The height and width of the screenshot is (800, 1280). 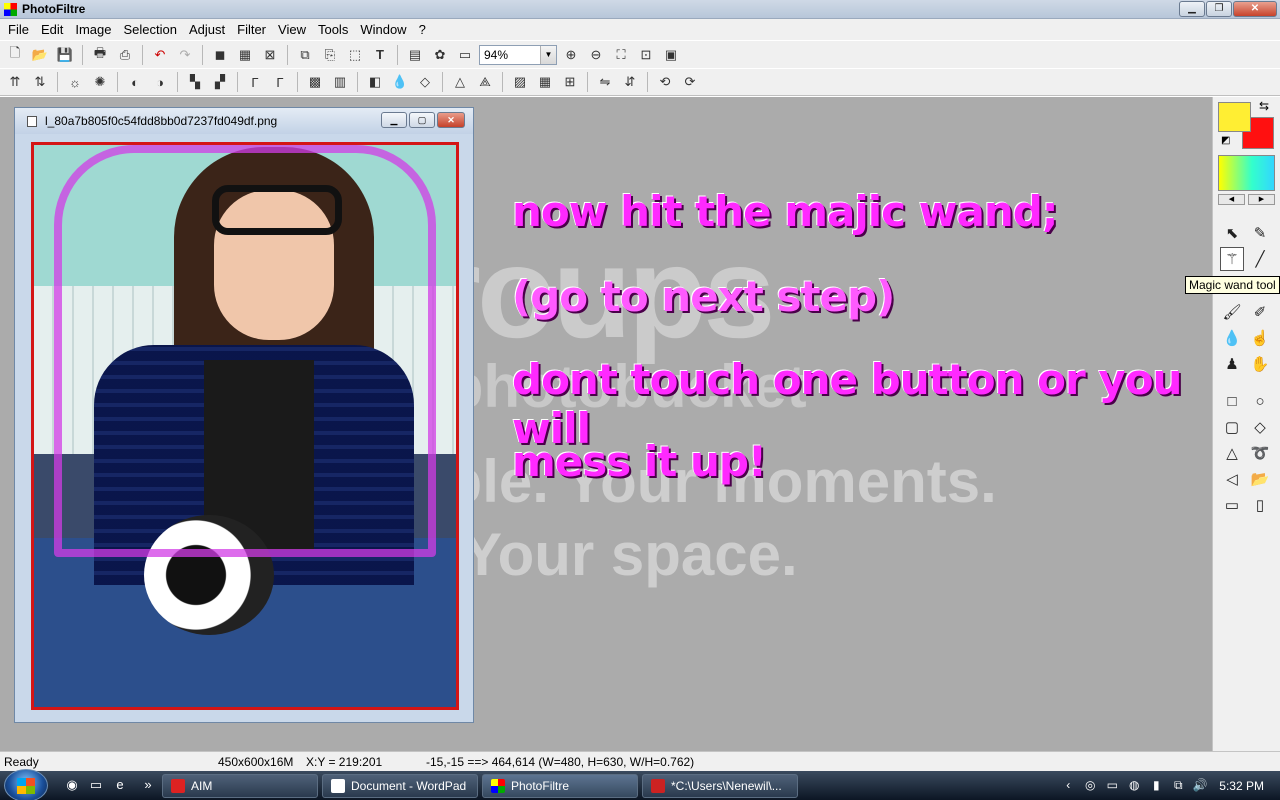 I want to click on blur-drop-icon: 💧, so click(x=1232, y=338).